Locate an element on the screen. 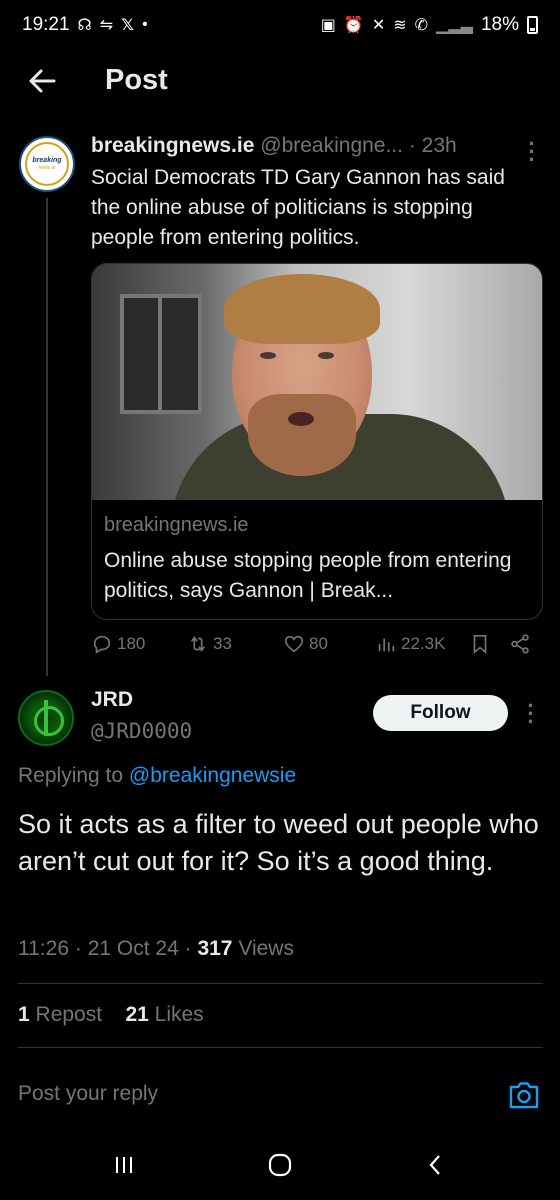 The image size is (560, 1200). post-header: breakingnews.ie @breakingne... · 23h is located at coordinates (301, 146).